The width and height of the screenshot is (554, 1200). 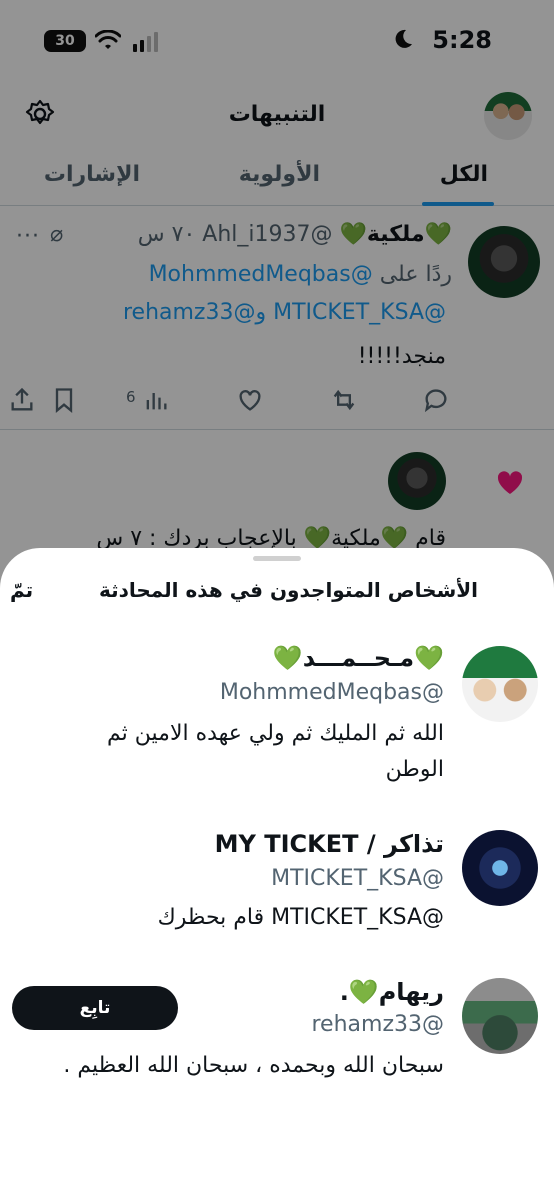 I want to click on sheet-grabber, so click(x=277, y=558).